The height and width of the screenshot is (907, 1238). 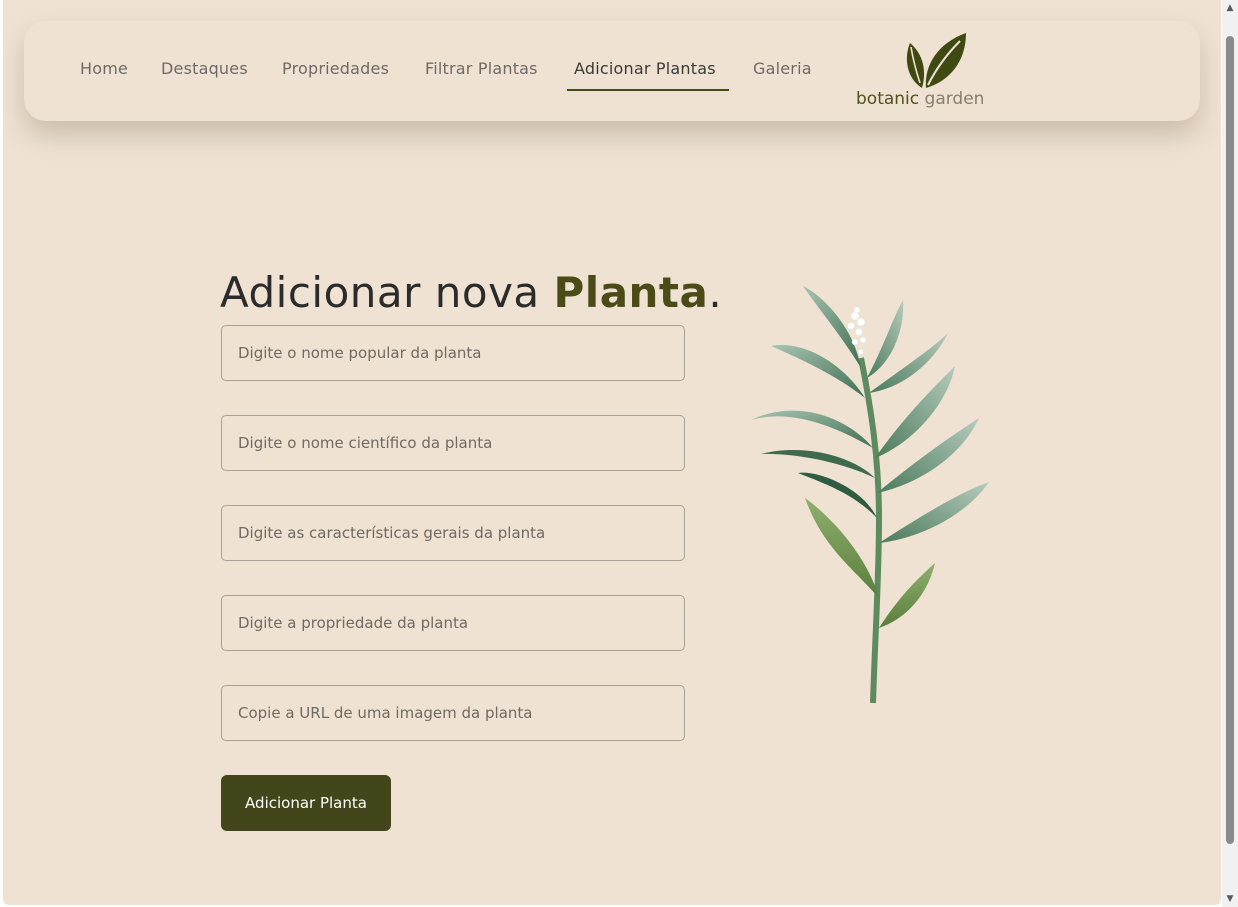 I want to click on logo-word-botanic: botanic, so click(x=888, y=99).